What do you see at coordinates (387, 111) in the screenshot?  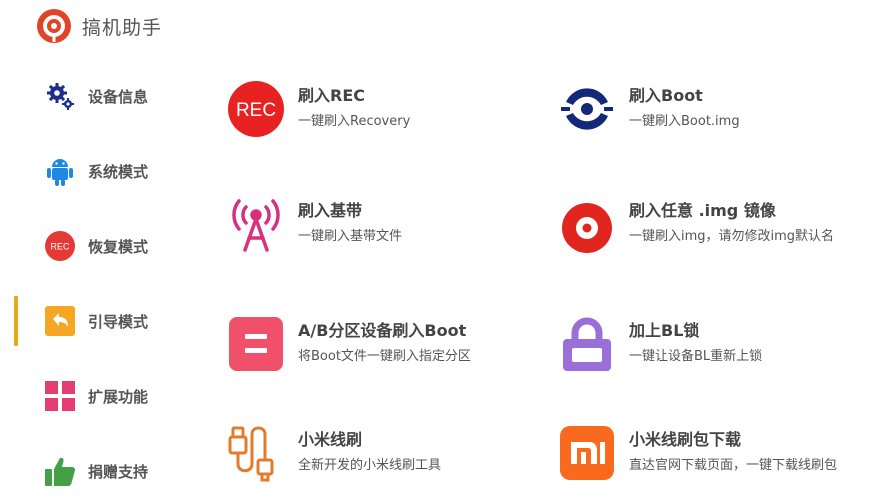 I see `flash-rec-card: REC 刷入REC 一键刷入Recovery` at bounding box center [387, 111].